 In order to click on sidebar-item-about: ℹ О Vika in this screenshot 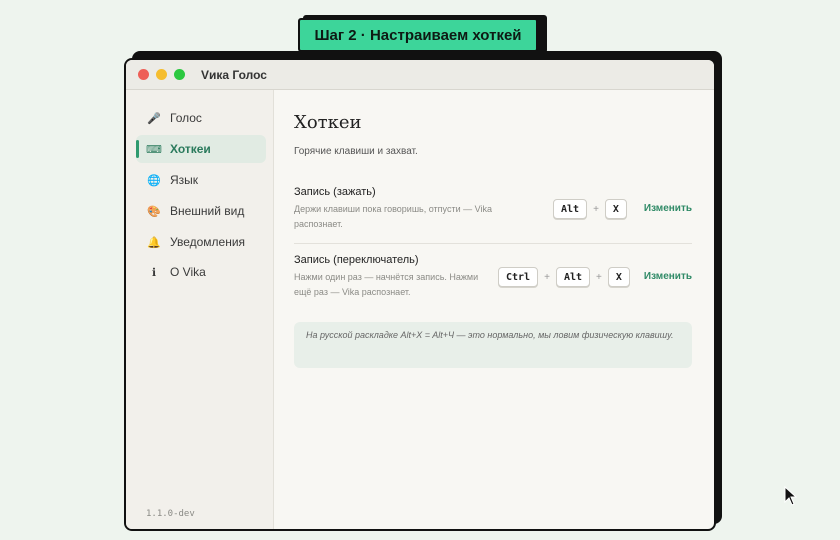, I will do `click(201, 272)`.